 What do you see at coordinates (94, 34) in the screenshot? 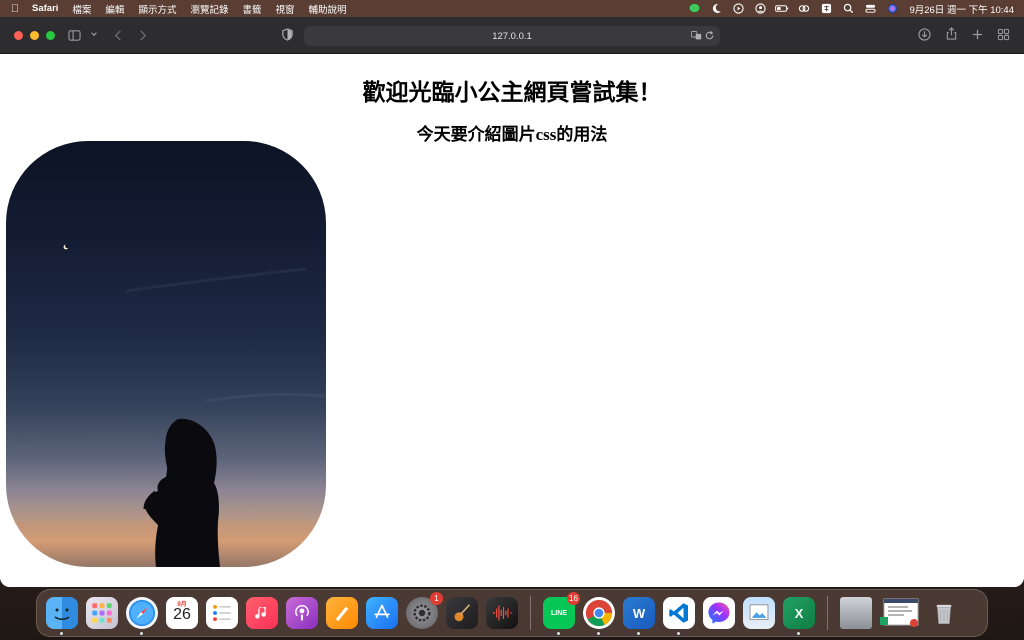
I see `chevron-down-icon` at bounding box center [94, 34].